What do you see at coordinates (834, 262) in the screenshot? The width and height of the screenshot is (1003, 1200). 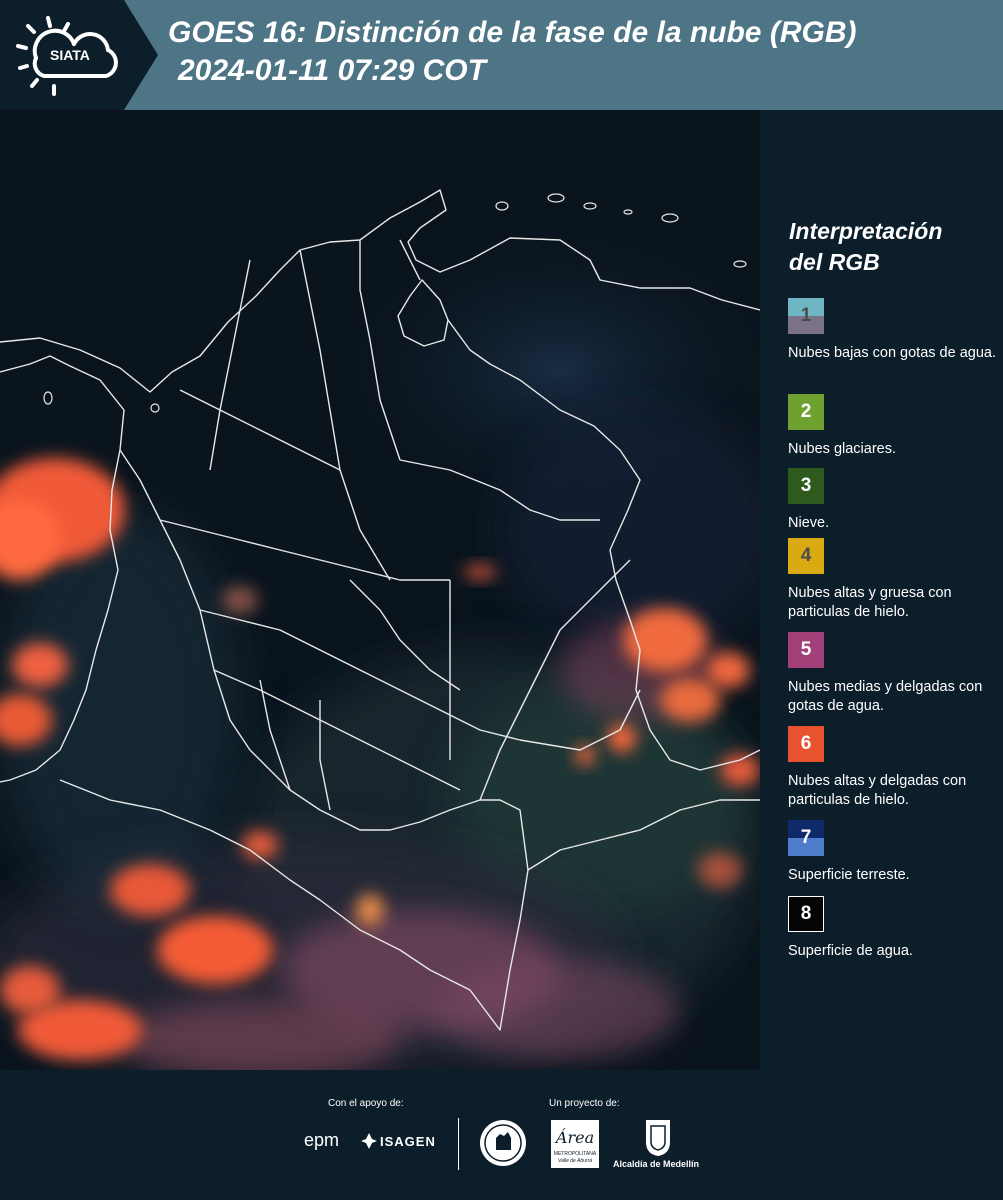 I see `legend-title-line-2: del RGB` at bounding box center [834, 262].